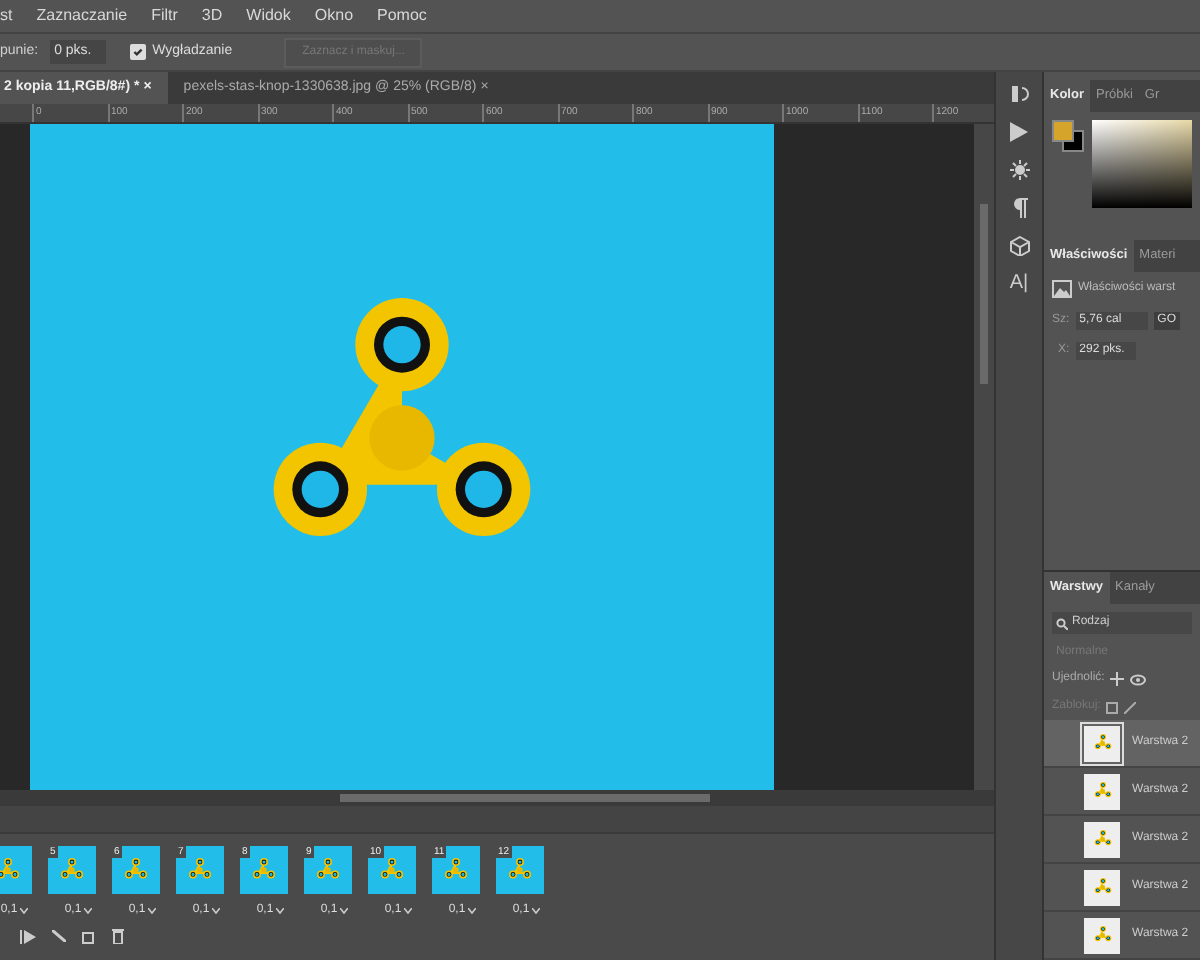 The height and width of the screenshot is (960, 1200). I want to click on color-picker-field, so click(1142, 163).